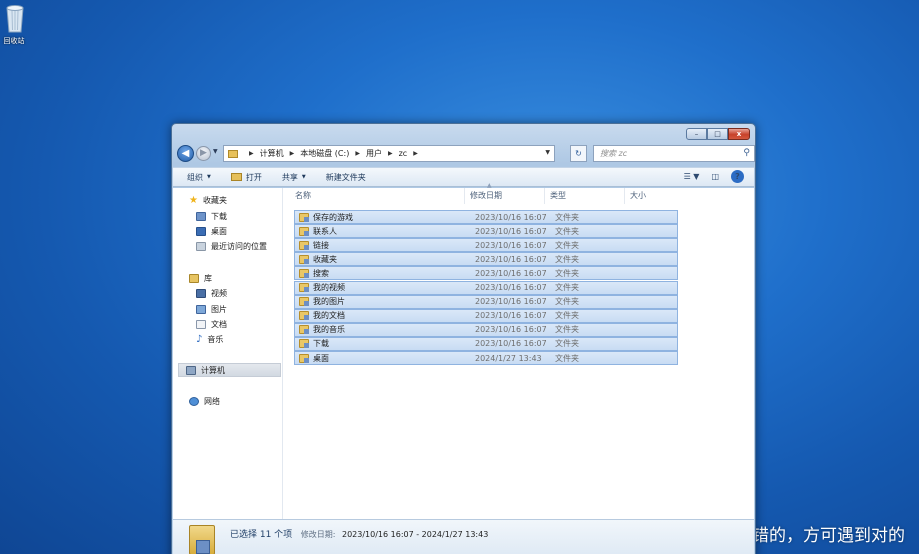 The height and width of the screenshot is (554, 919). I want to click on nav-item-documents: 文档, so click(211, 324).